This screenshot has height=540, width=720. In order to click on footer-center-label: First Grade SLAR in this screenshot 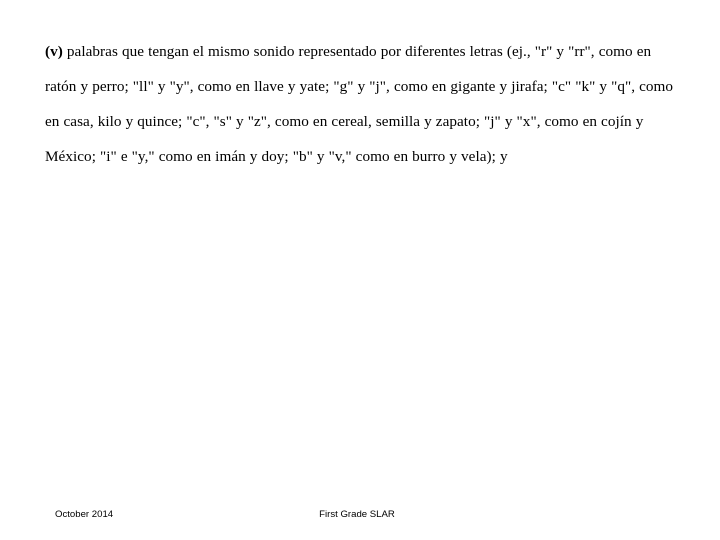, I will do `click(357, 514)`.